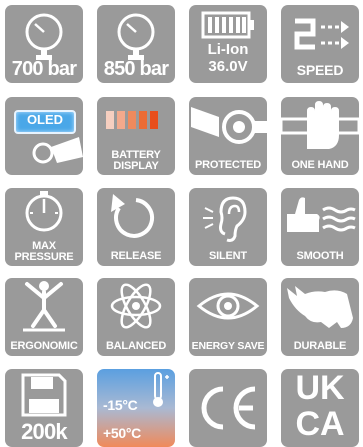 This screenshot has width=363, height=447. What do you see at coordinates (228, 256) in the screenshot?
I see `tile-label: SILENT` at bounding box center [228, 256].